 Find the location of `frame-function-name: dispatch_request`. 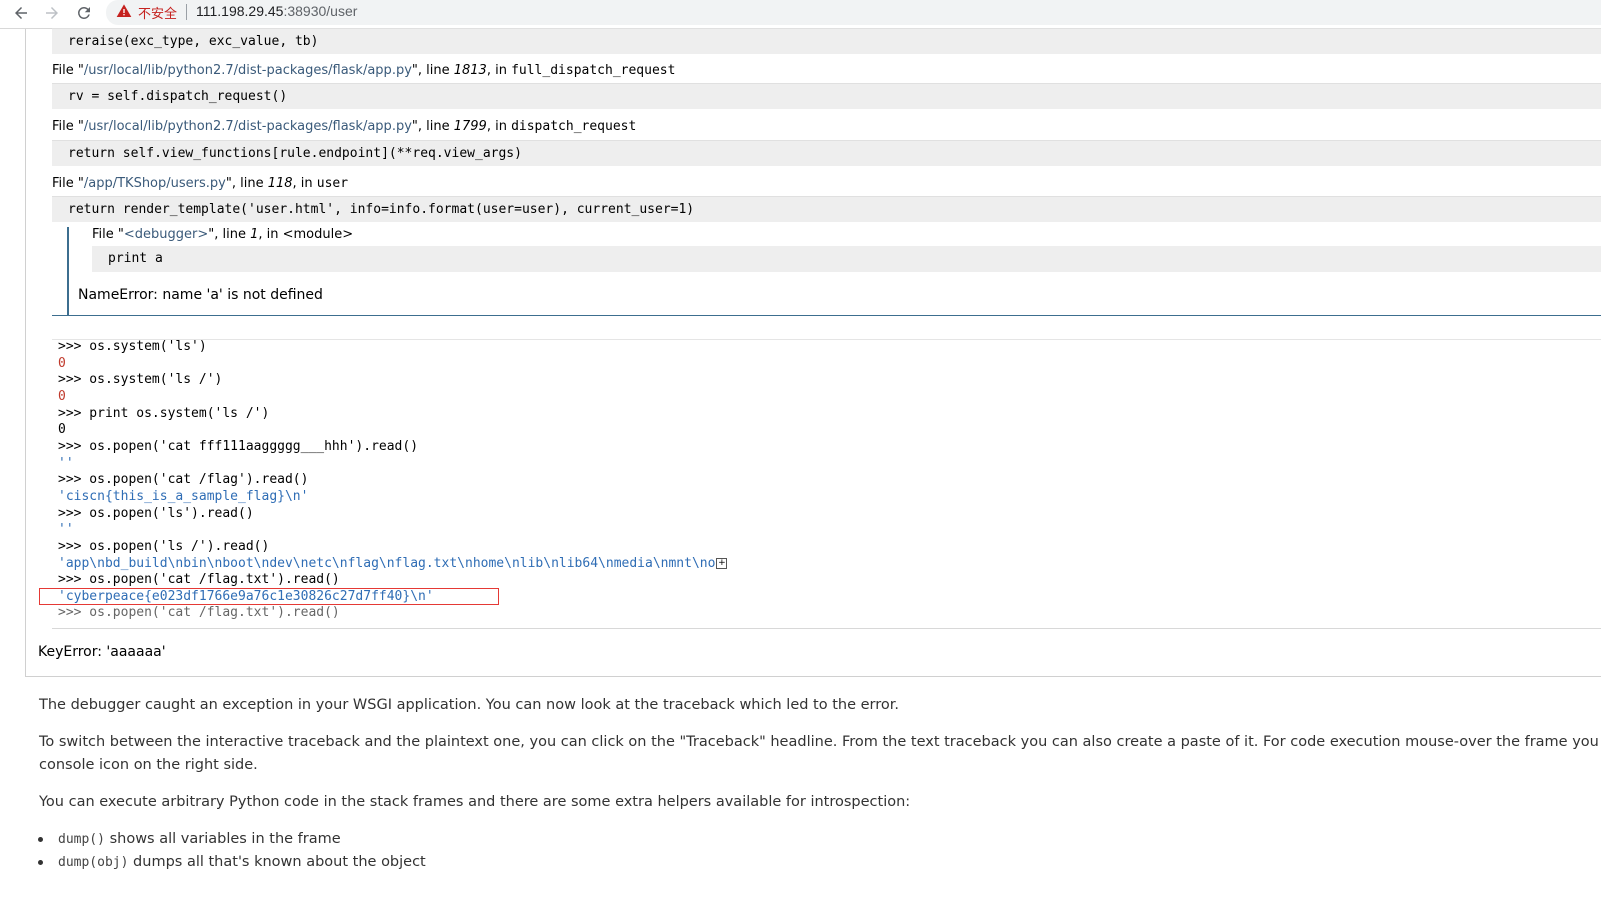

frame-function-name: dispatch_request is located at coordinates (574, 126).